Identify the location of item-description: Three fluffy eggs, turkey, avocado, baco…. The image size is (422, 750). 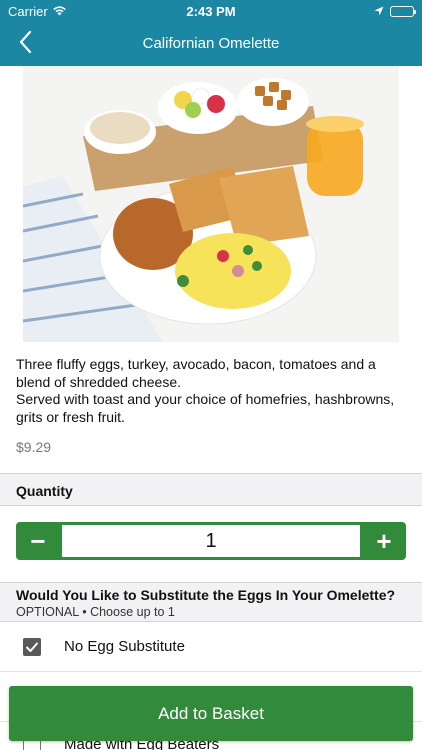
(212, 391).